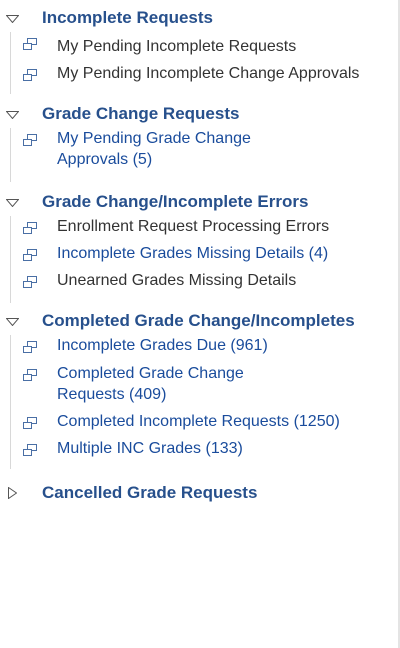 Image resolution: width=400 pixels, height=648 pixels. I want to click on nav-item-label: My Pending Grade Change Approvals (5), so click(154, 149).